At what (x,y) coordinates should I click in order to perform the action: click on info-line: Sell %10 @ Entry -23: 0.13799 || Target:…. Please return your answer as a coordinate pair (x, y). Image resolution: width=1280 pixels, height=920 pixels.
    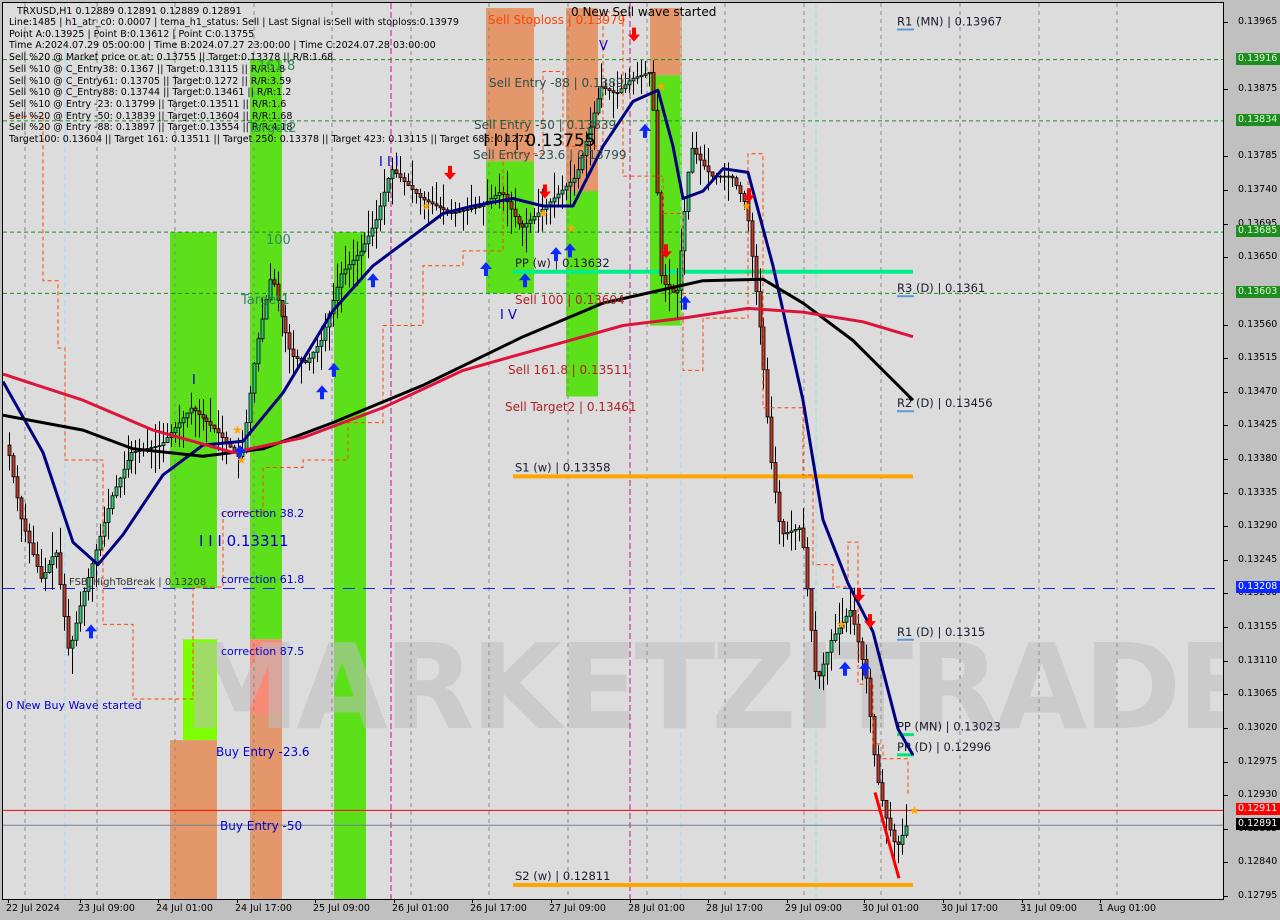
    Looking at the image, I should click on (148, 104).